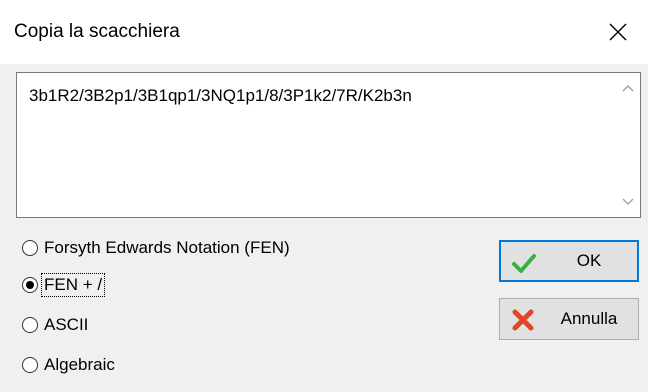 This screenshot has height=392, width=648. Describe the element at coordinates (589, 260) in the screenshot. I see `ok-label: OK` at that location.